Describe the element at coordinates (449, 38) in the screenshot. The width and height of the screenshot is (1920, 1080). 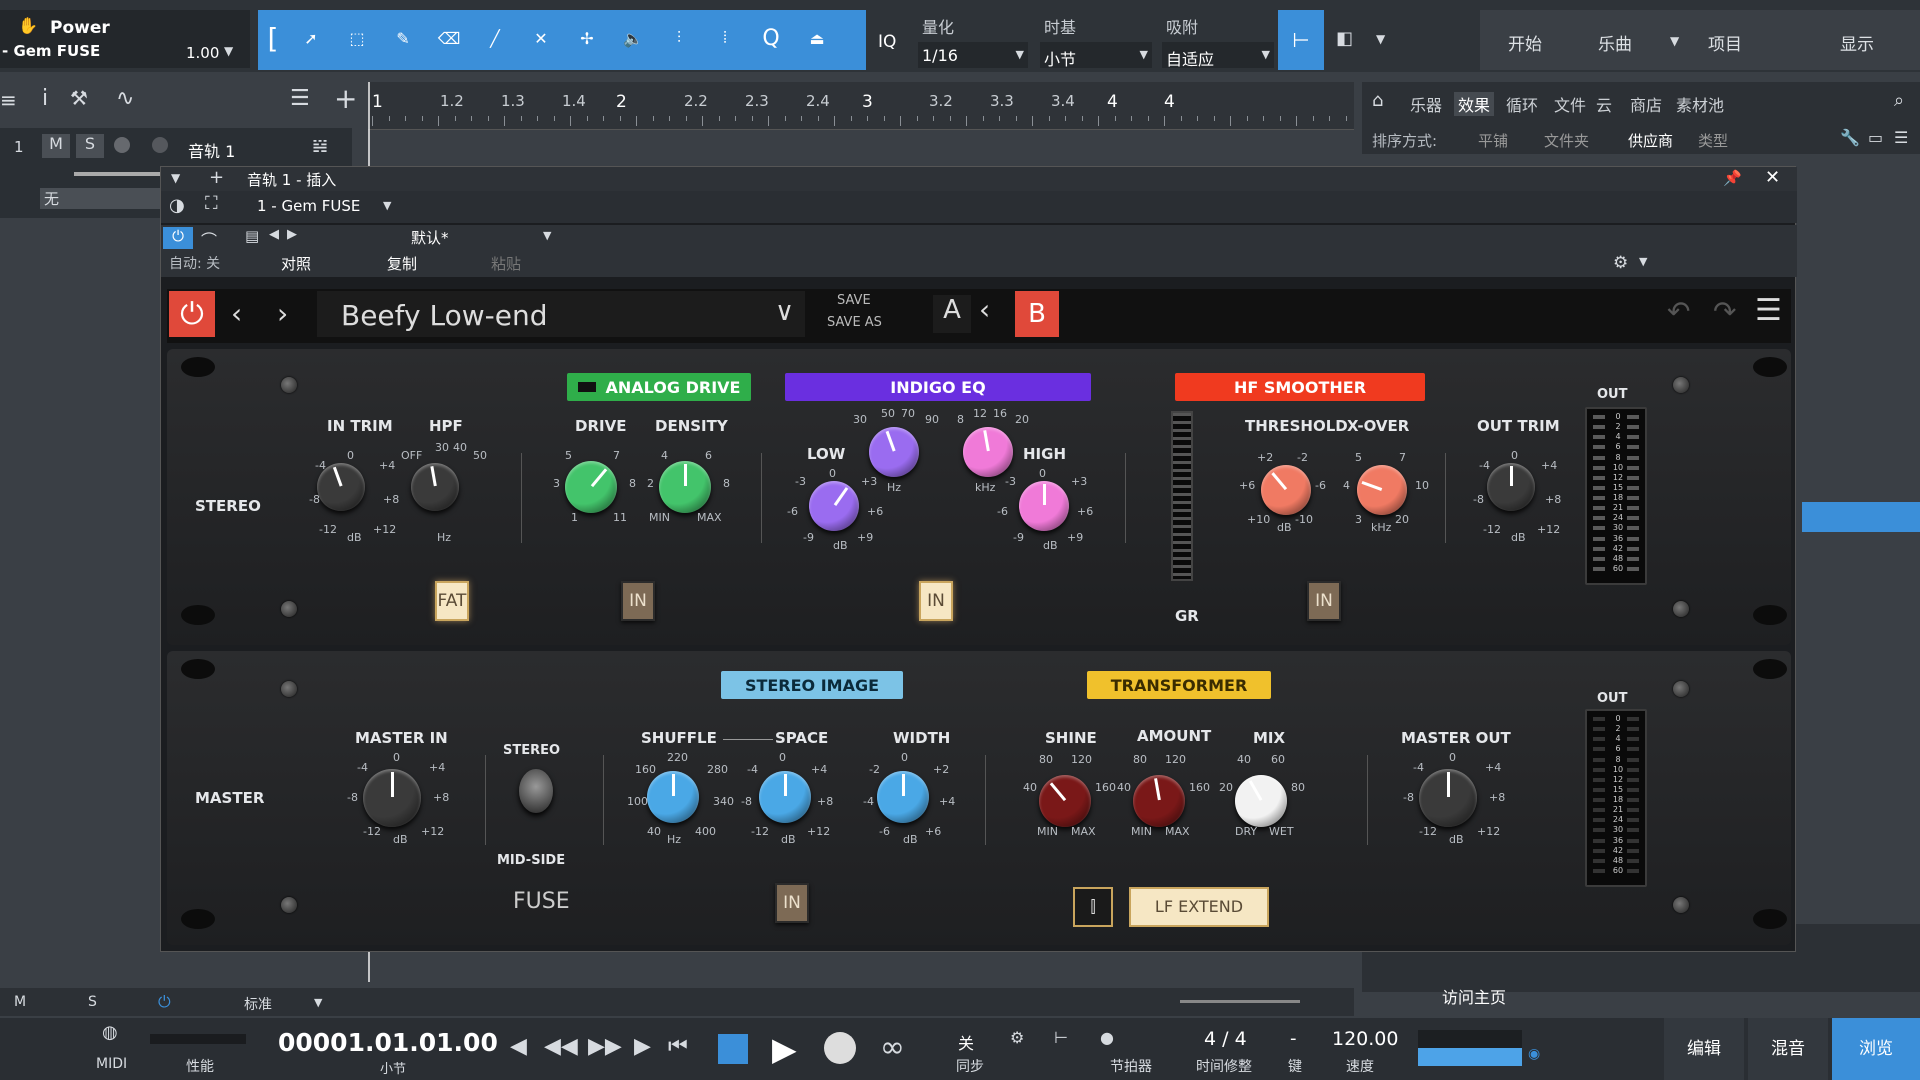
I see `eraser-tool-icon: ⌫` at that location.